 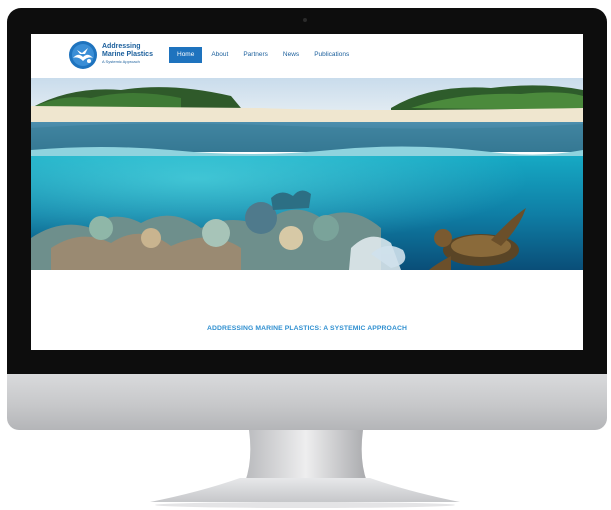 What do you see at coordinates (305, 20) in the screenshot?
I see `camera-icon` at bounding box center [305, 20].